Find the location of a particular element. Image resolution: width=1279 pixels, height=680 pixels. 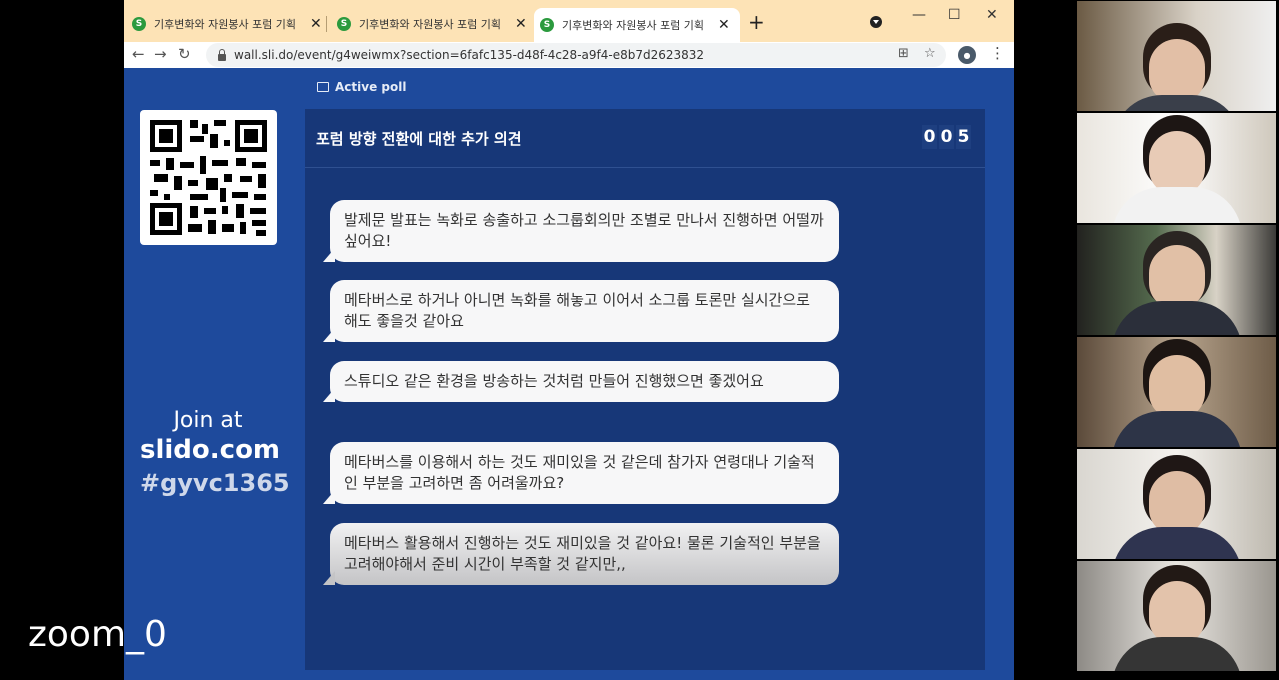

back-arrow-icon: ← is located at coordinates (138, 54).